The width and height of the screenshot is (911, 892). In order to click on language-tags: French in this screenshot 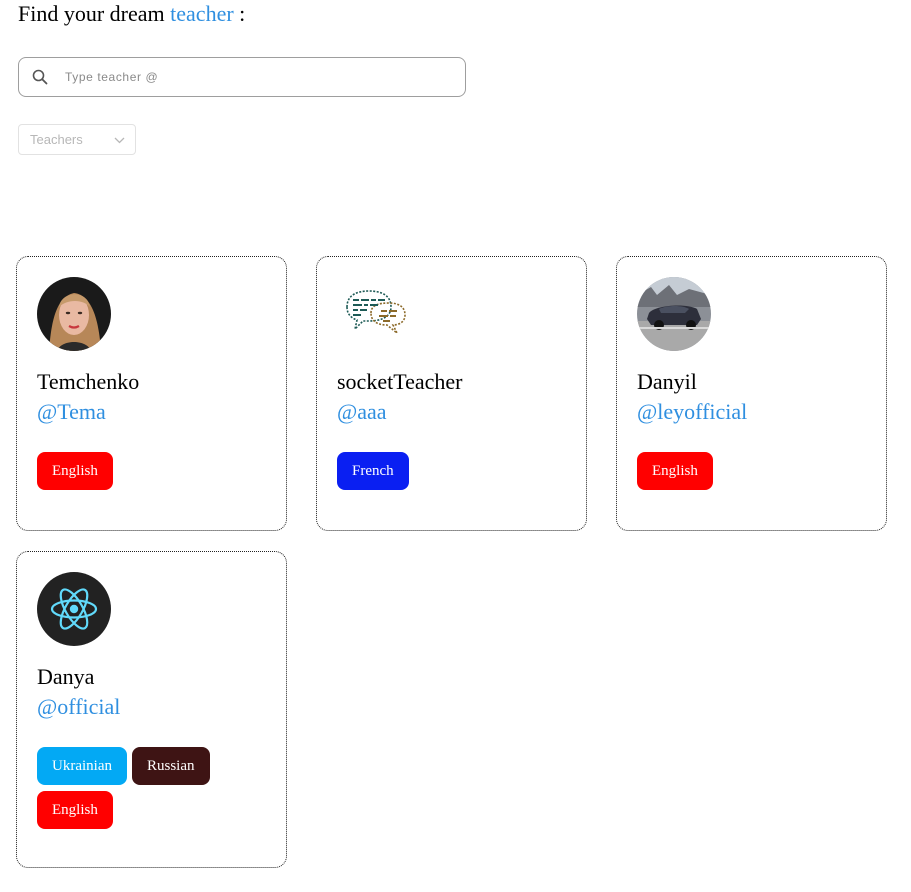, I will do `click(437, 471)`.